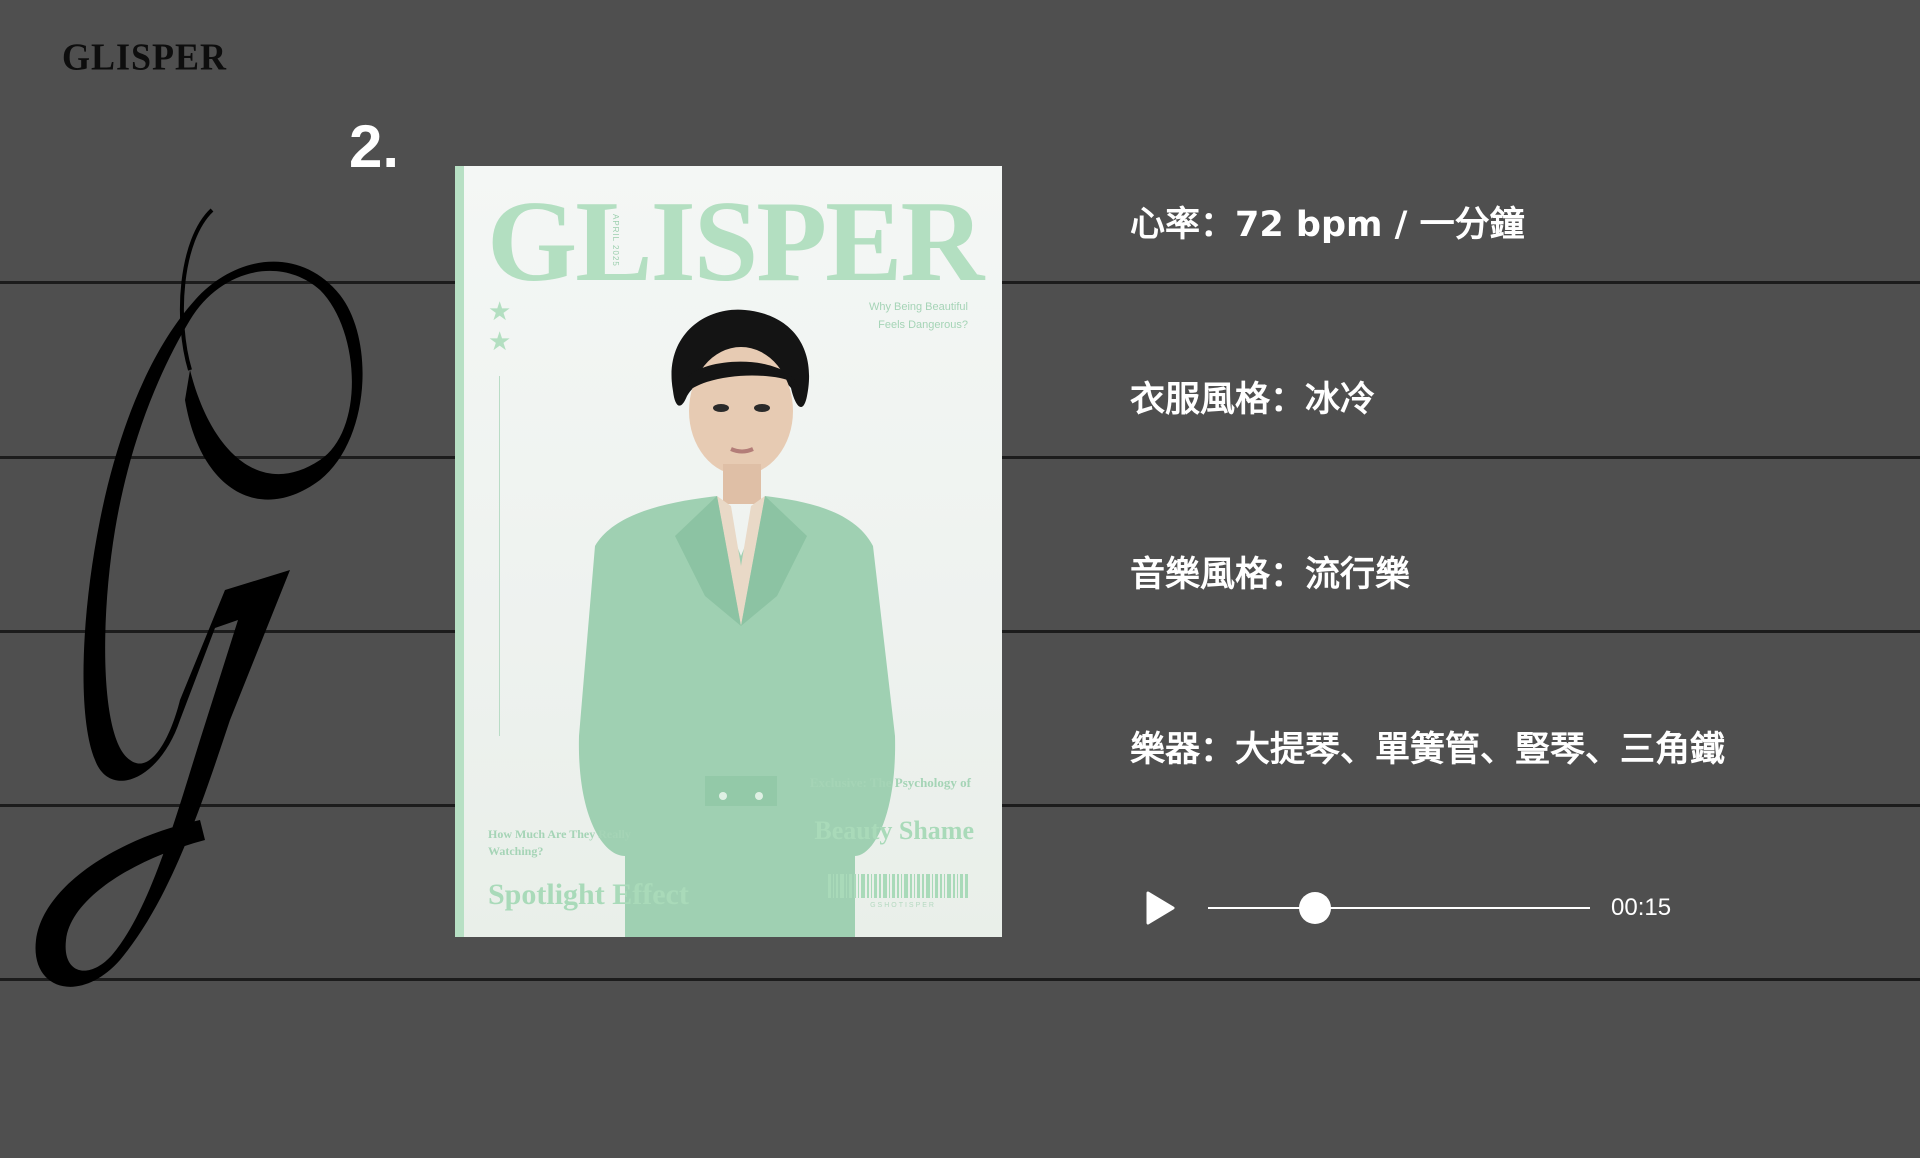  What do you see at coordinates (1160, 908) in the screenshot?
I see `play-button` at bounding box center [1160, 908].